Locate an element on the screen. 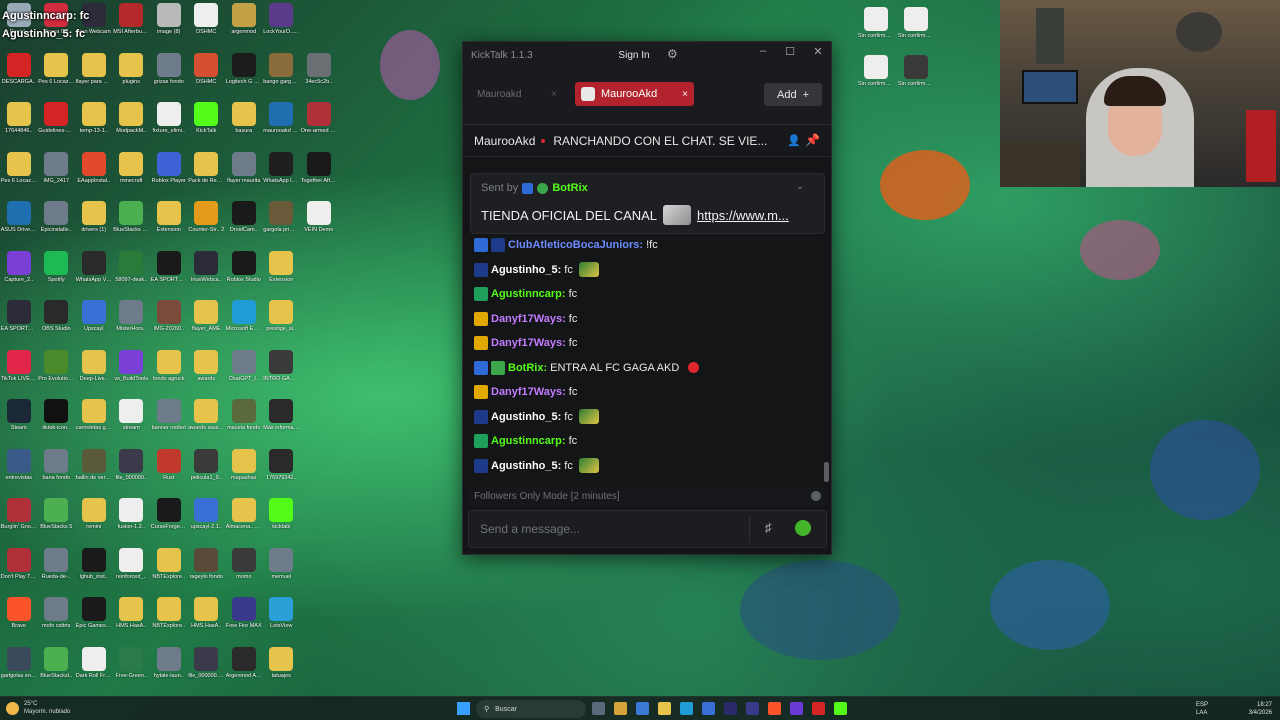 The width and height of the screenshot is (1280, 720). close-icon: ✕ is located at coordinates (818, 51).